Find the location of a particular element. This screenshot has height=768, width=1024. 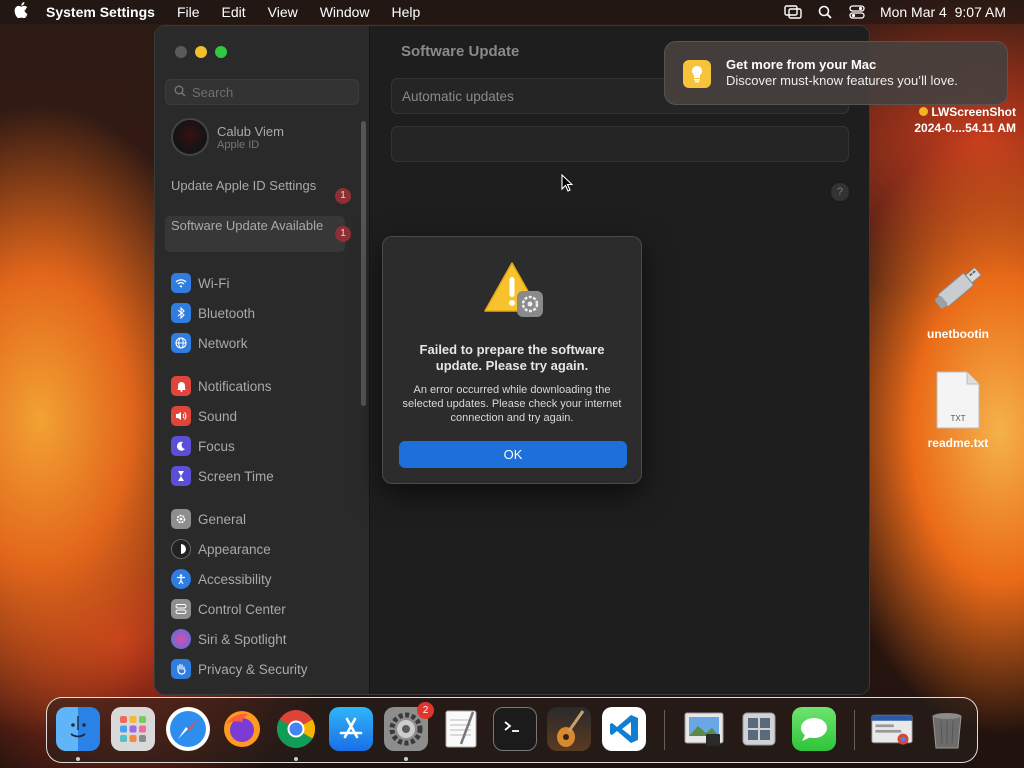

boot-camp-icon is located at coordinates (759, 729).